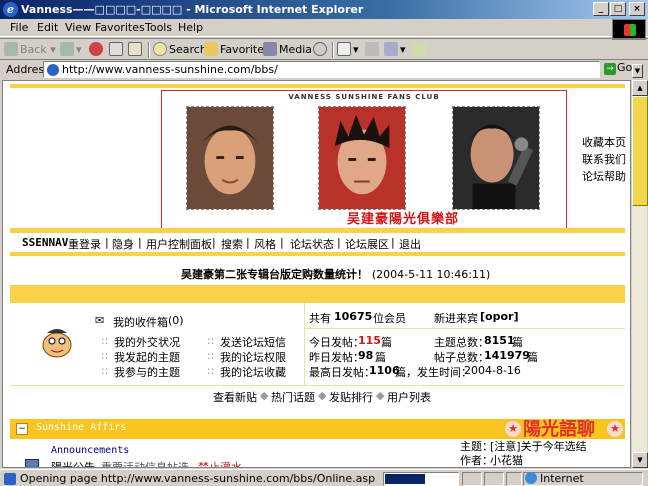  Describe the element at coordinates (211, 49) in the screenshot. I see `favorites-icon` at that location.